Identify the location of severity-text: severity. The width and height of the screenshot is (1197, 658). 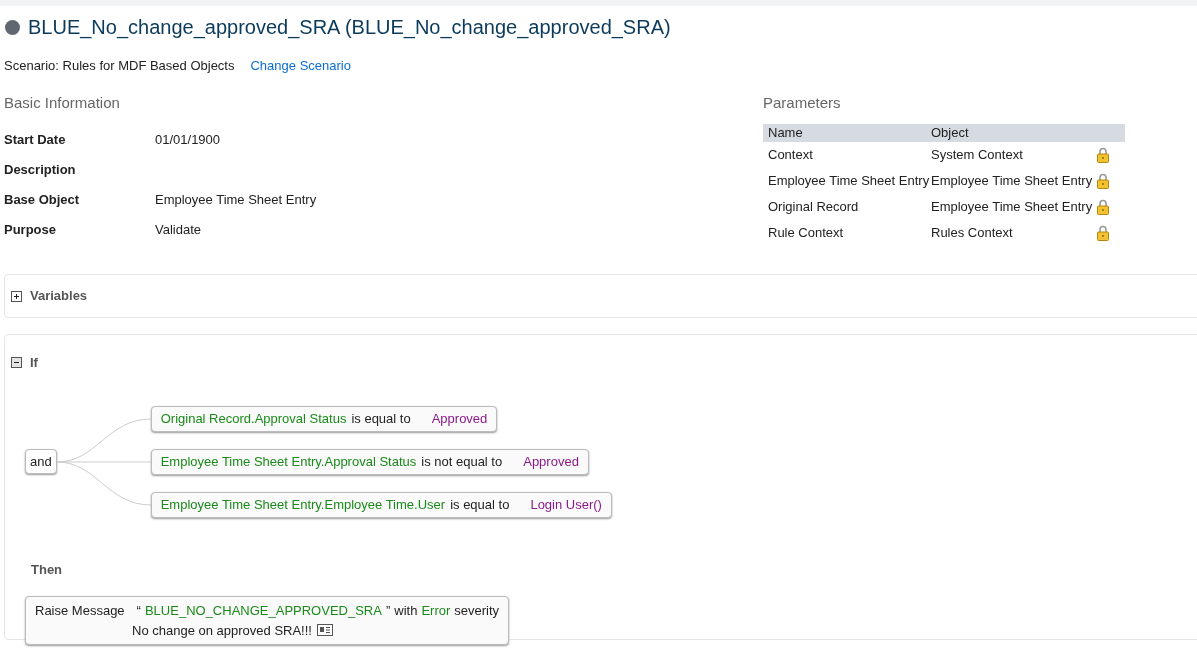
(477, 611).